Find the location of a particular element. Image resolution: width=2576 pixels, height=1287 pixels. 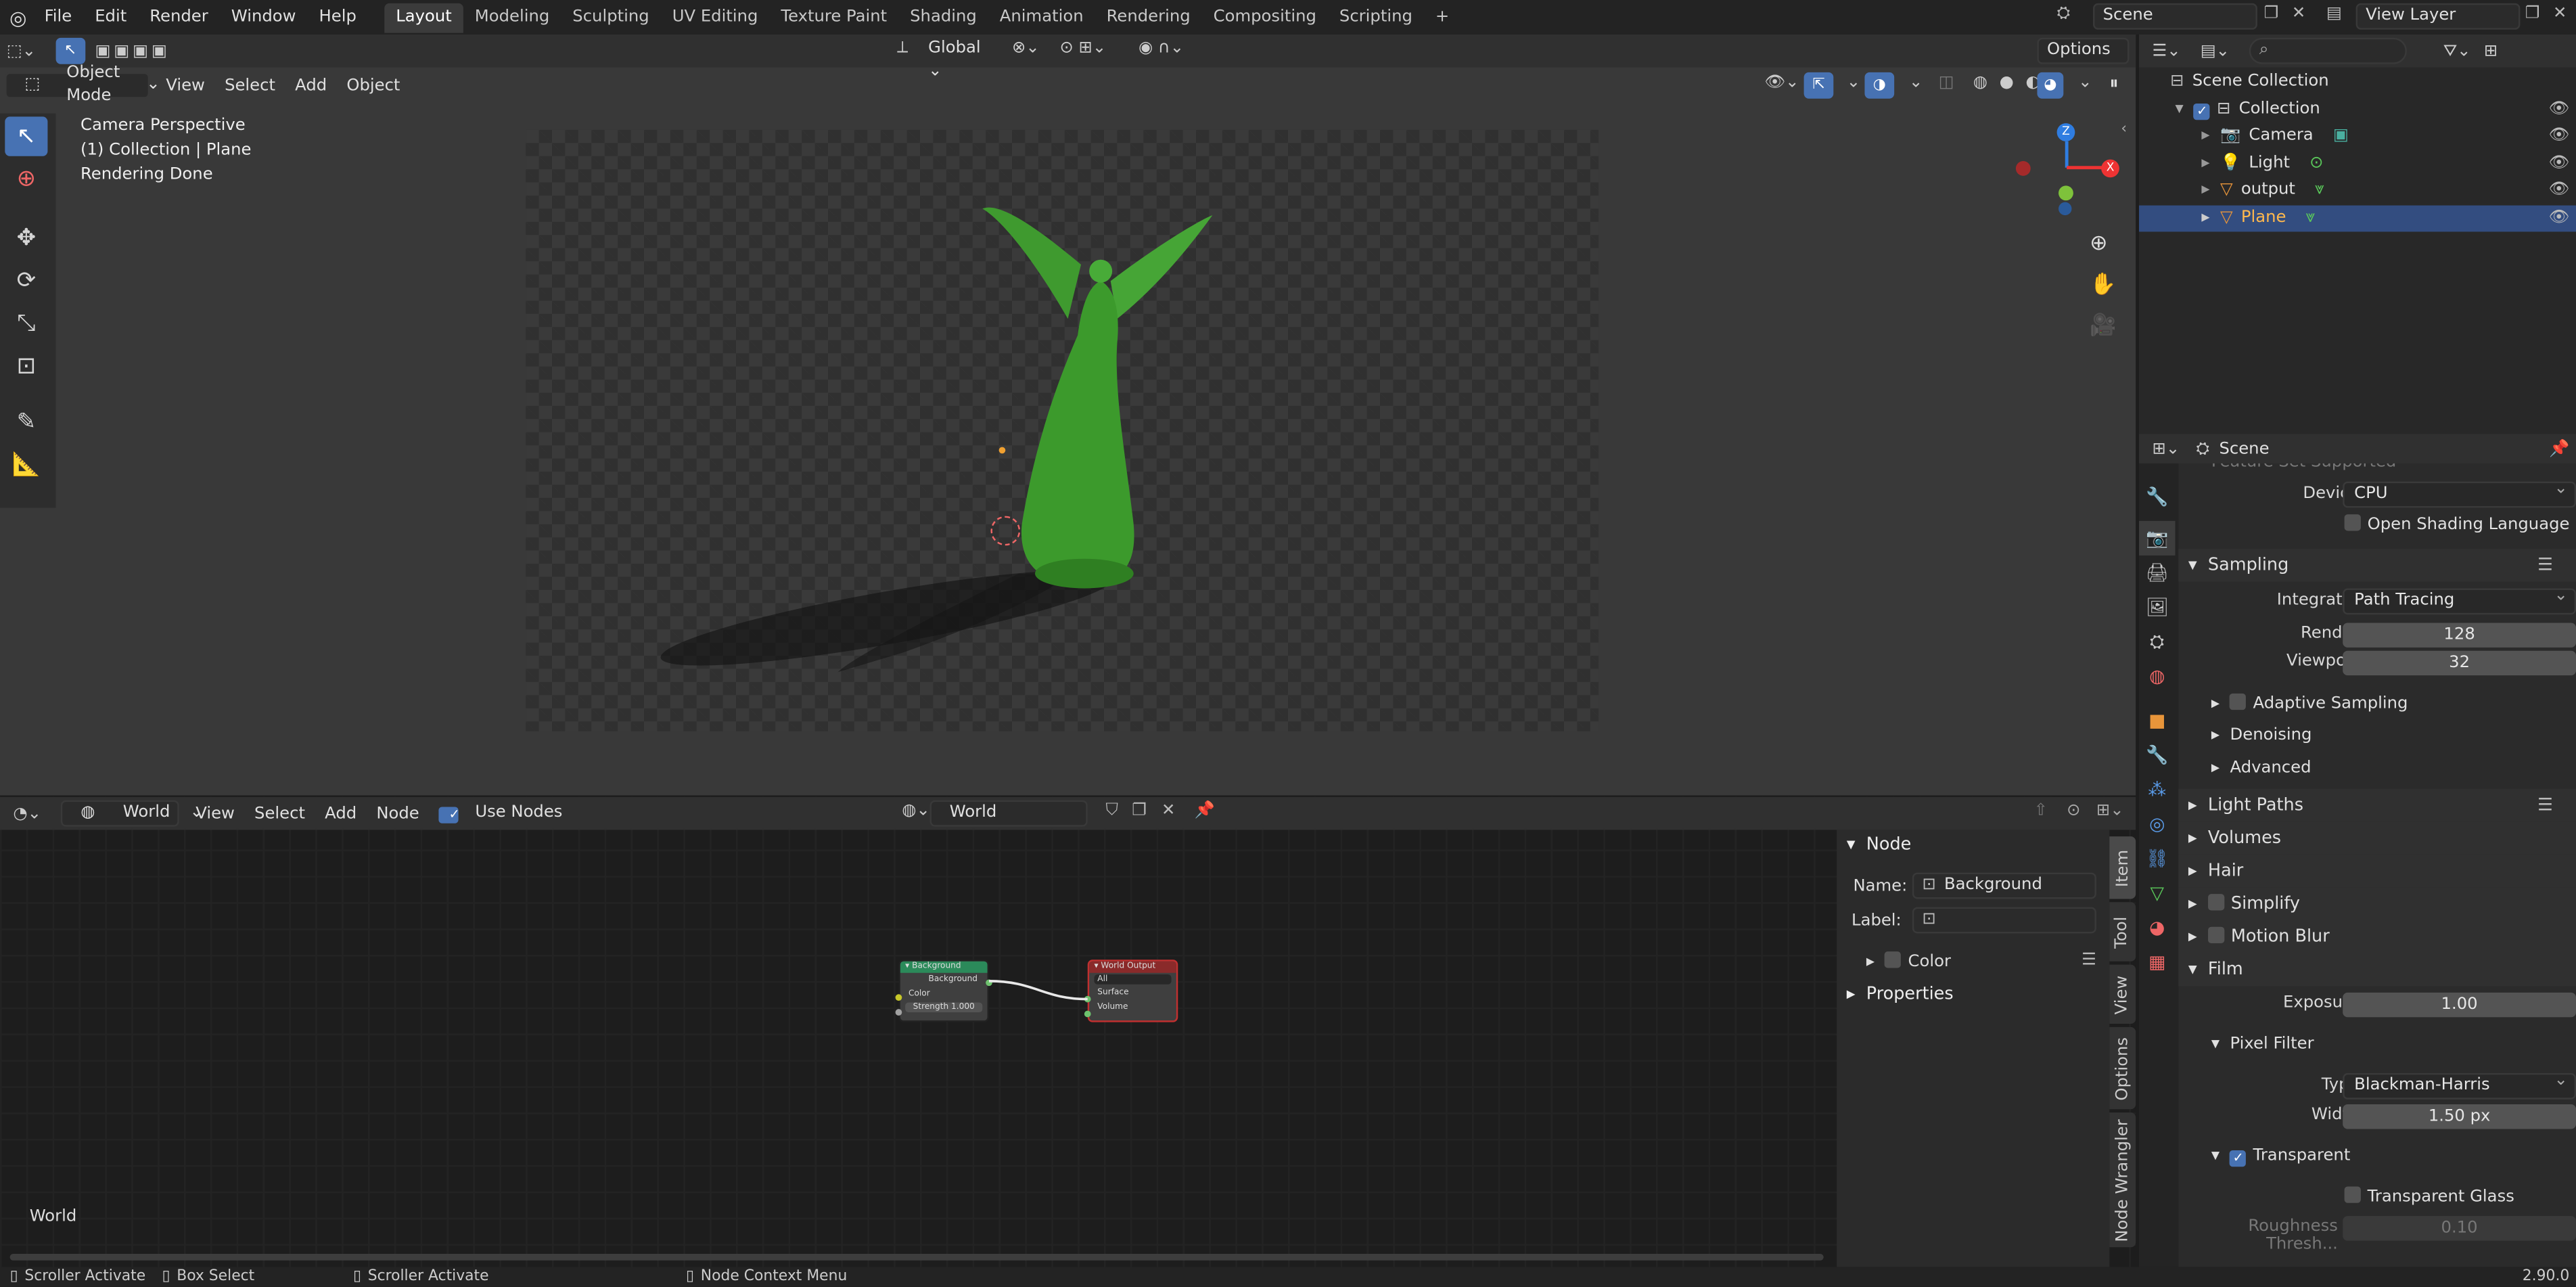

properties-panel-header: ▸ Properties is located at coordinates (1900, 994).